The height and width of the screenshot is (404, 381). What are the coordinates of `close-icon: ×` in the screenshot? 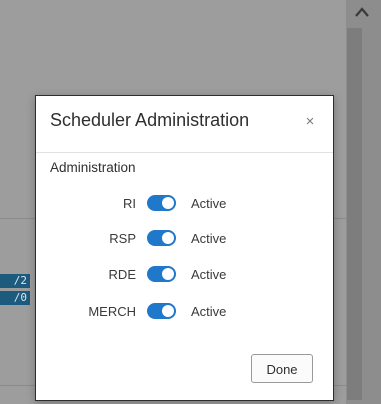 It's located at (310, 122).